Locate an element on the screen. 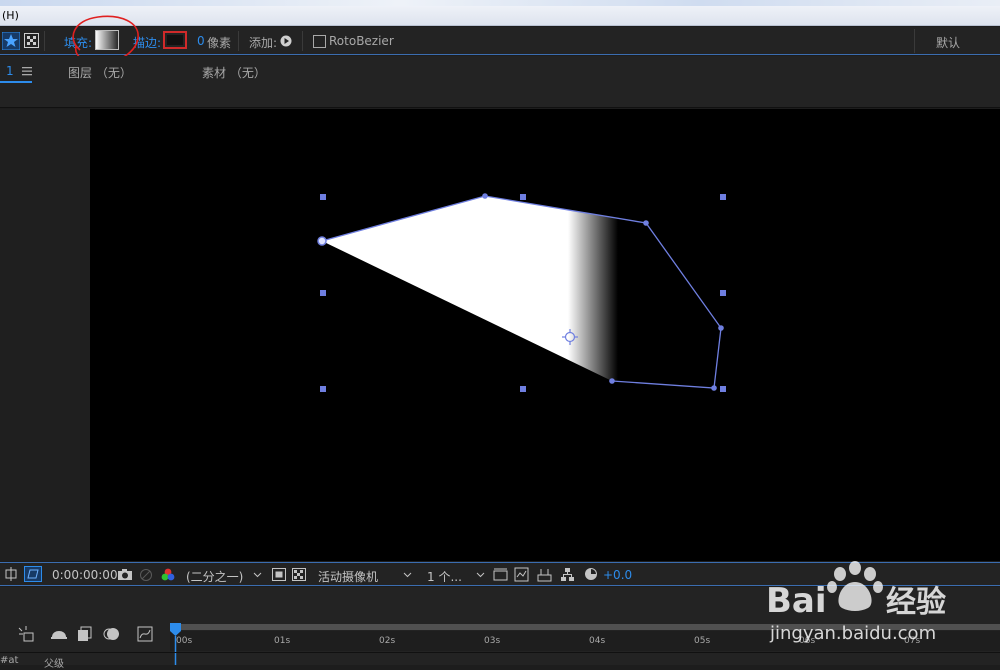 This screenshot has height=670, width=1000. reset-exposure-icon is located at coordinates (591, 574).